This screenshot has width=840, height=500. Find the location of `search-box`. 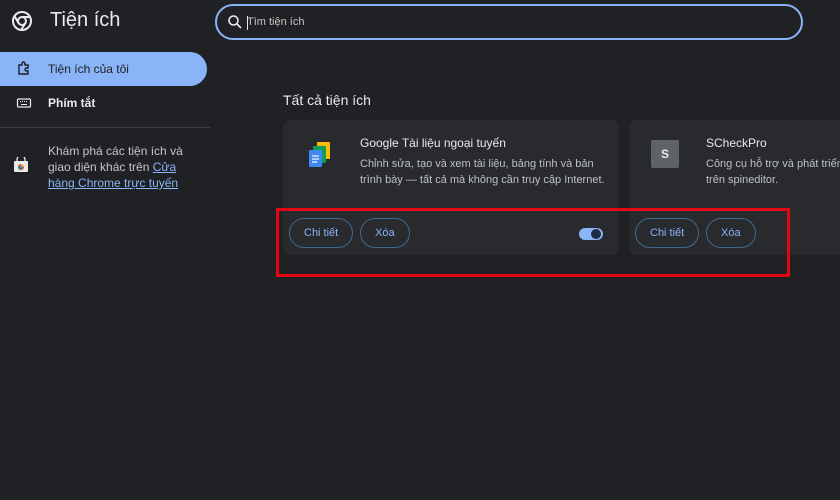

search-box is located at coordinates (509, 22).